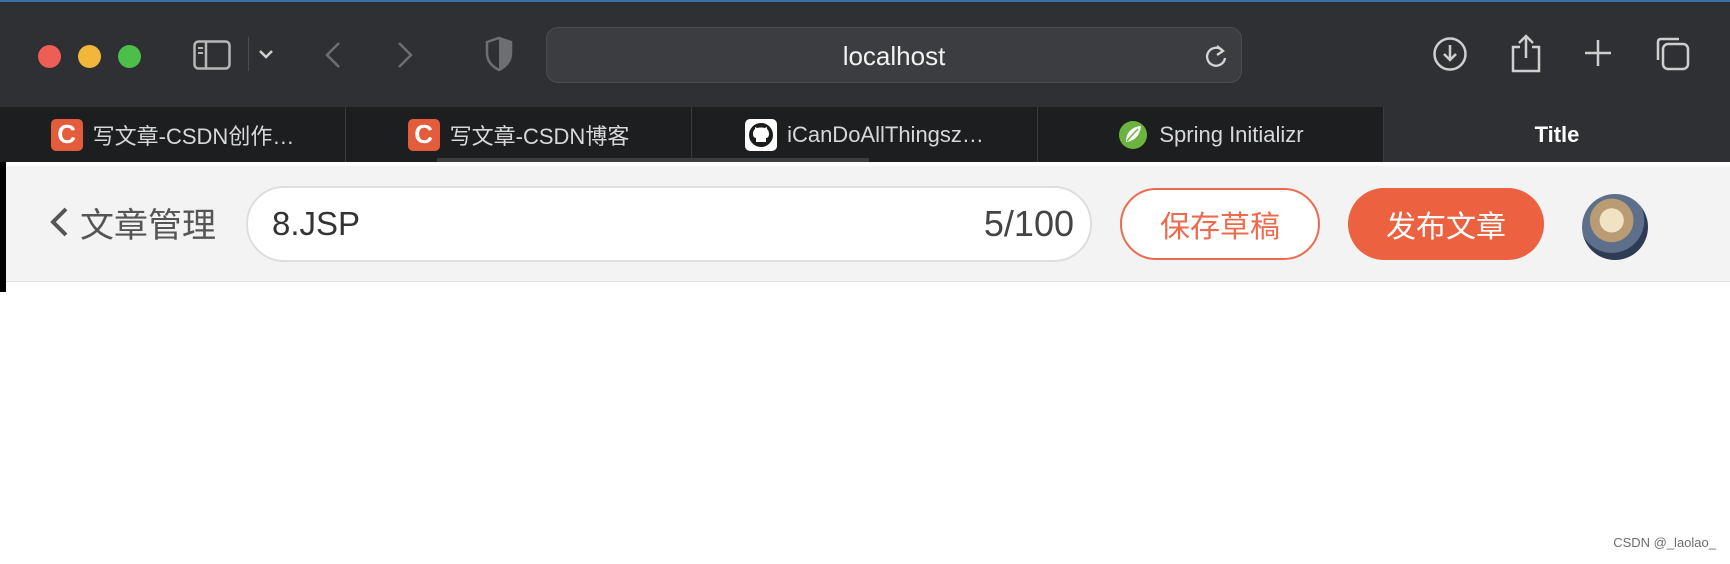  What do you see at coordinates (1615, 227) in the screenshot?
I see `user-avatar` at bounding box center [1615, 227].